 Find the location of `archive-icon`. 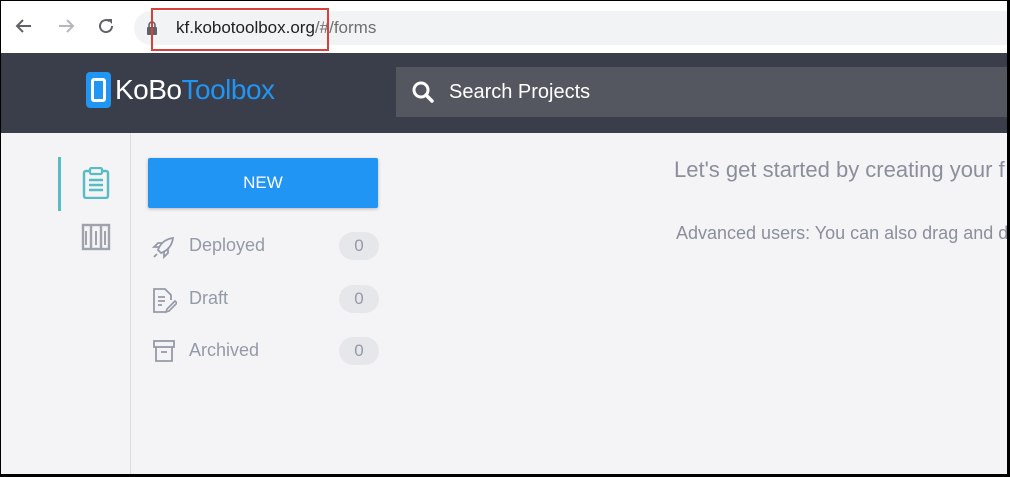

archive-icon is located at coordinates (164, 351).